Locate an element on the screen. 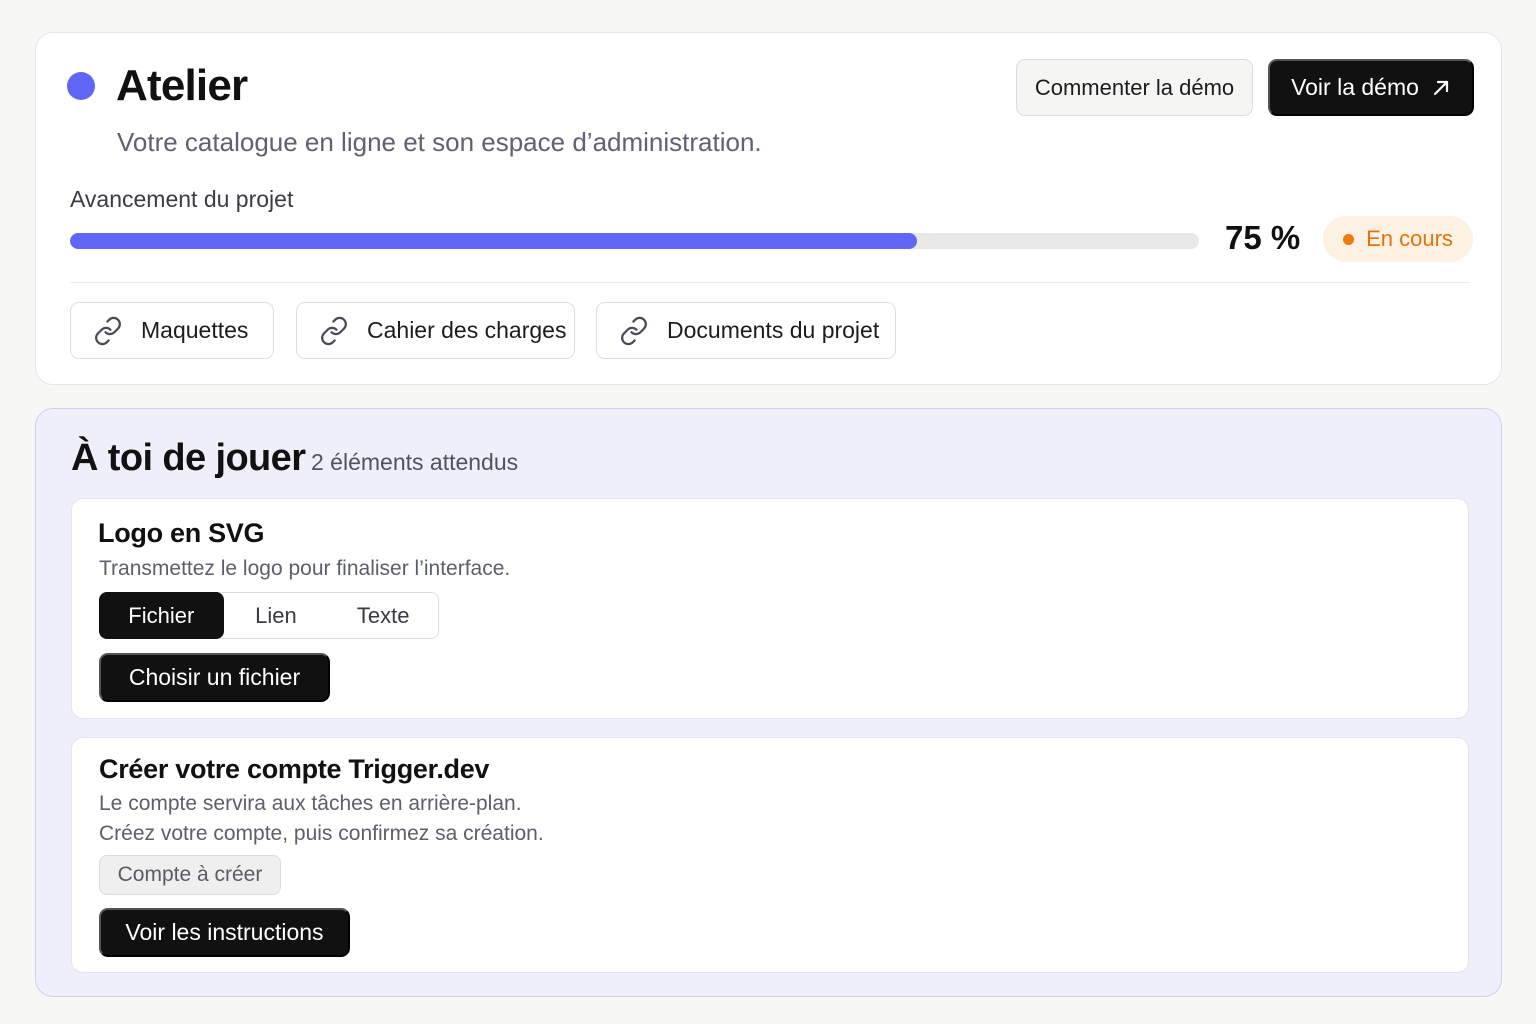 The image size is (1536, 1024). project-title: Atelier is located at coordinates (182, 85).